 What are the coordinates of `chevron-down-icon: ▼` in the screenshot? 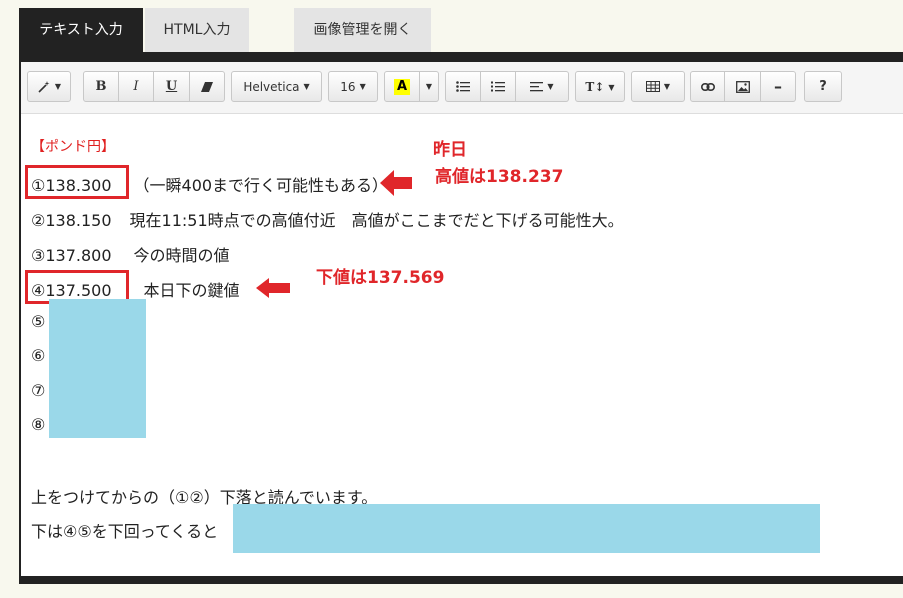 It's located at (429, 86).